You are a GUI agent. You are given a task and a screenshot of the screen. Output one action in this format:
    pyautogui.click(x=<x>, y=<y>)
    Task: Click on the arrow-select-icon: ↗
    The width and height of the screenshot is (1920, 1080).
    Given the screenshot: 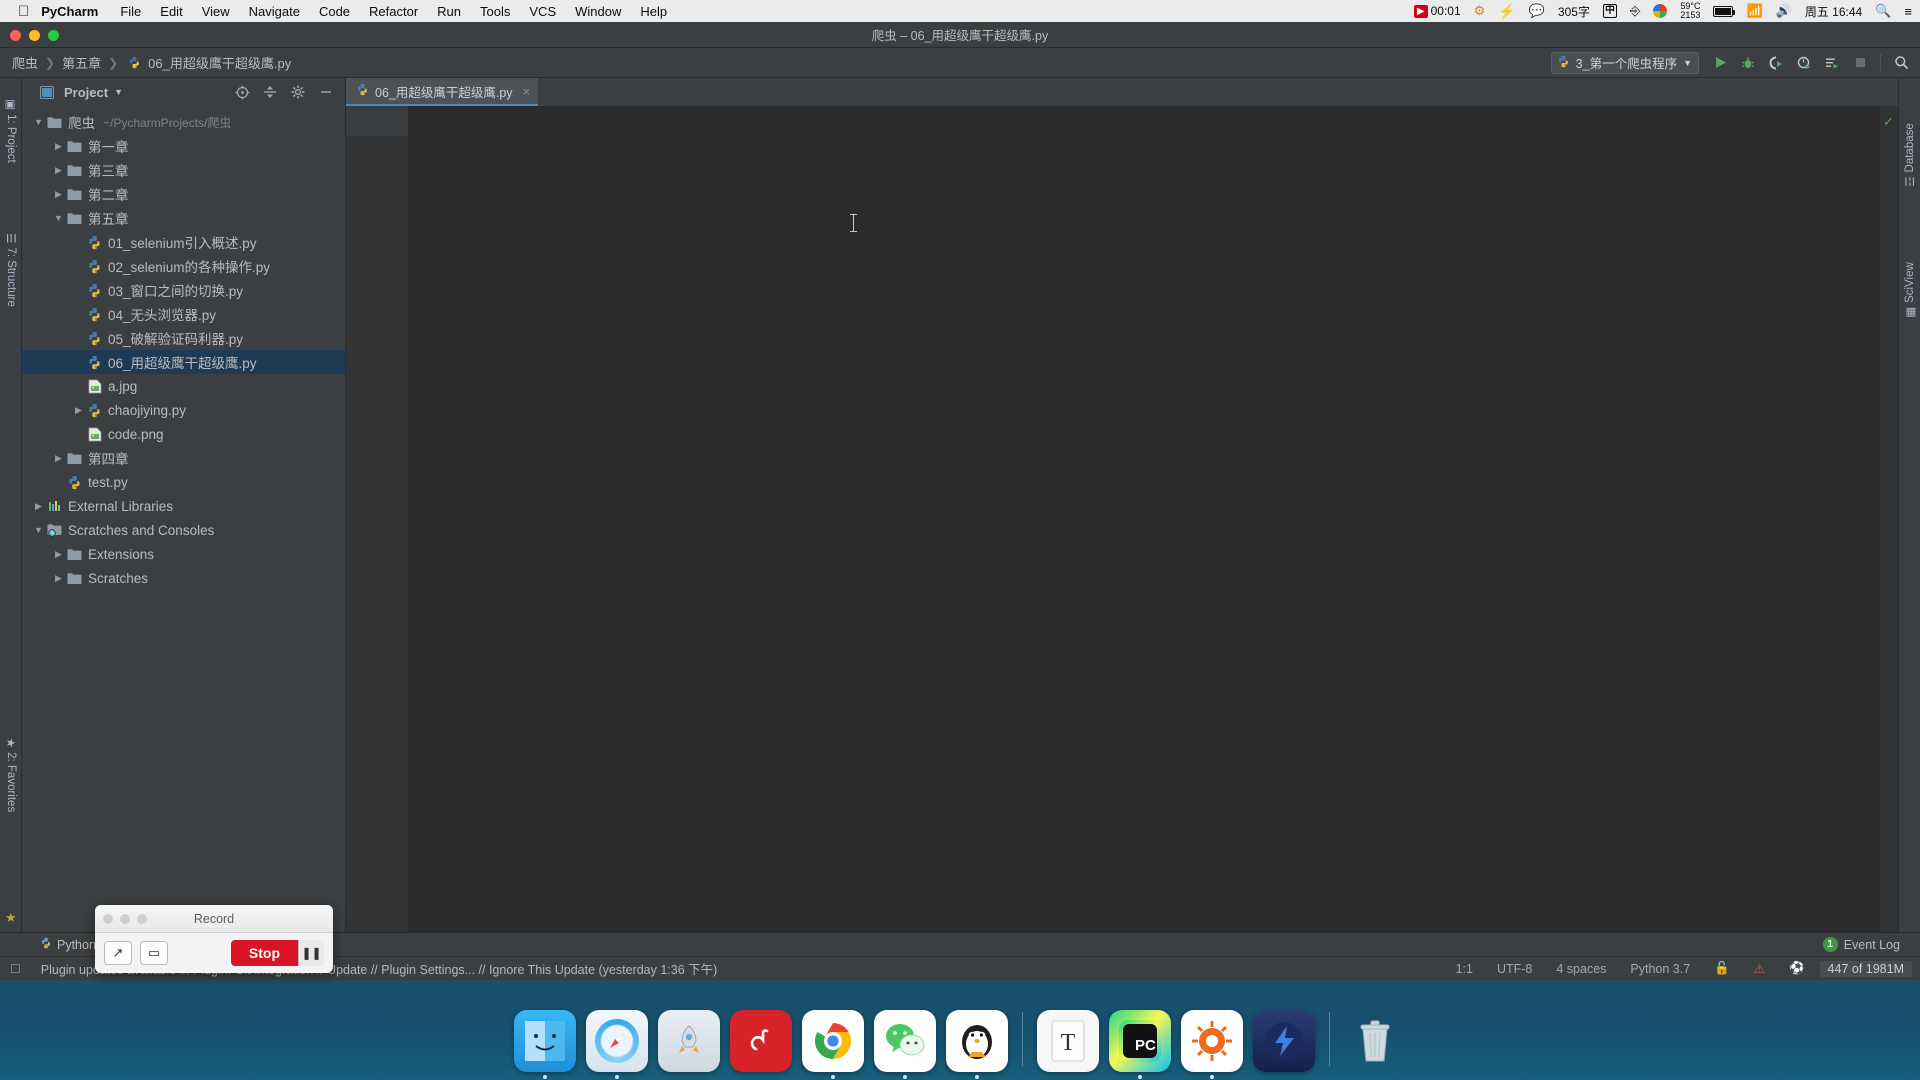 What is the action you would take?
    pyautogui.click(x=118, y=953)
    